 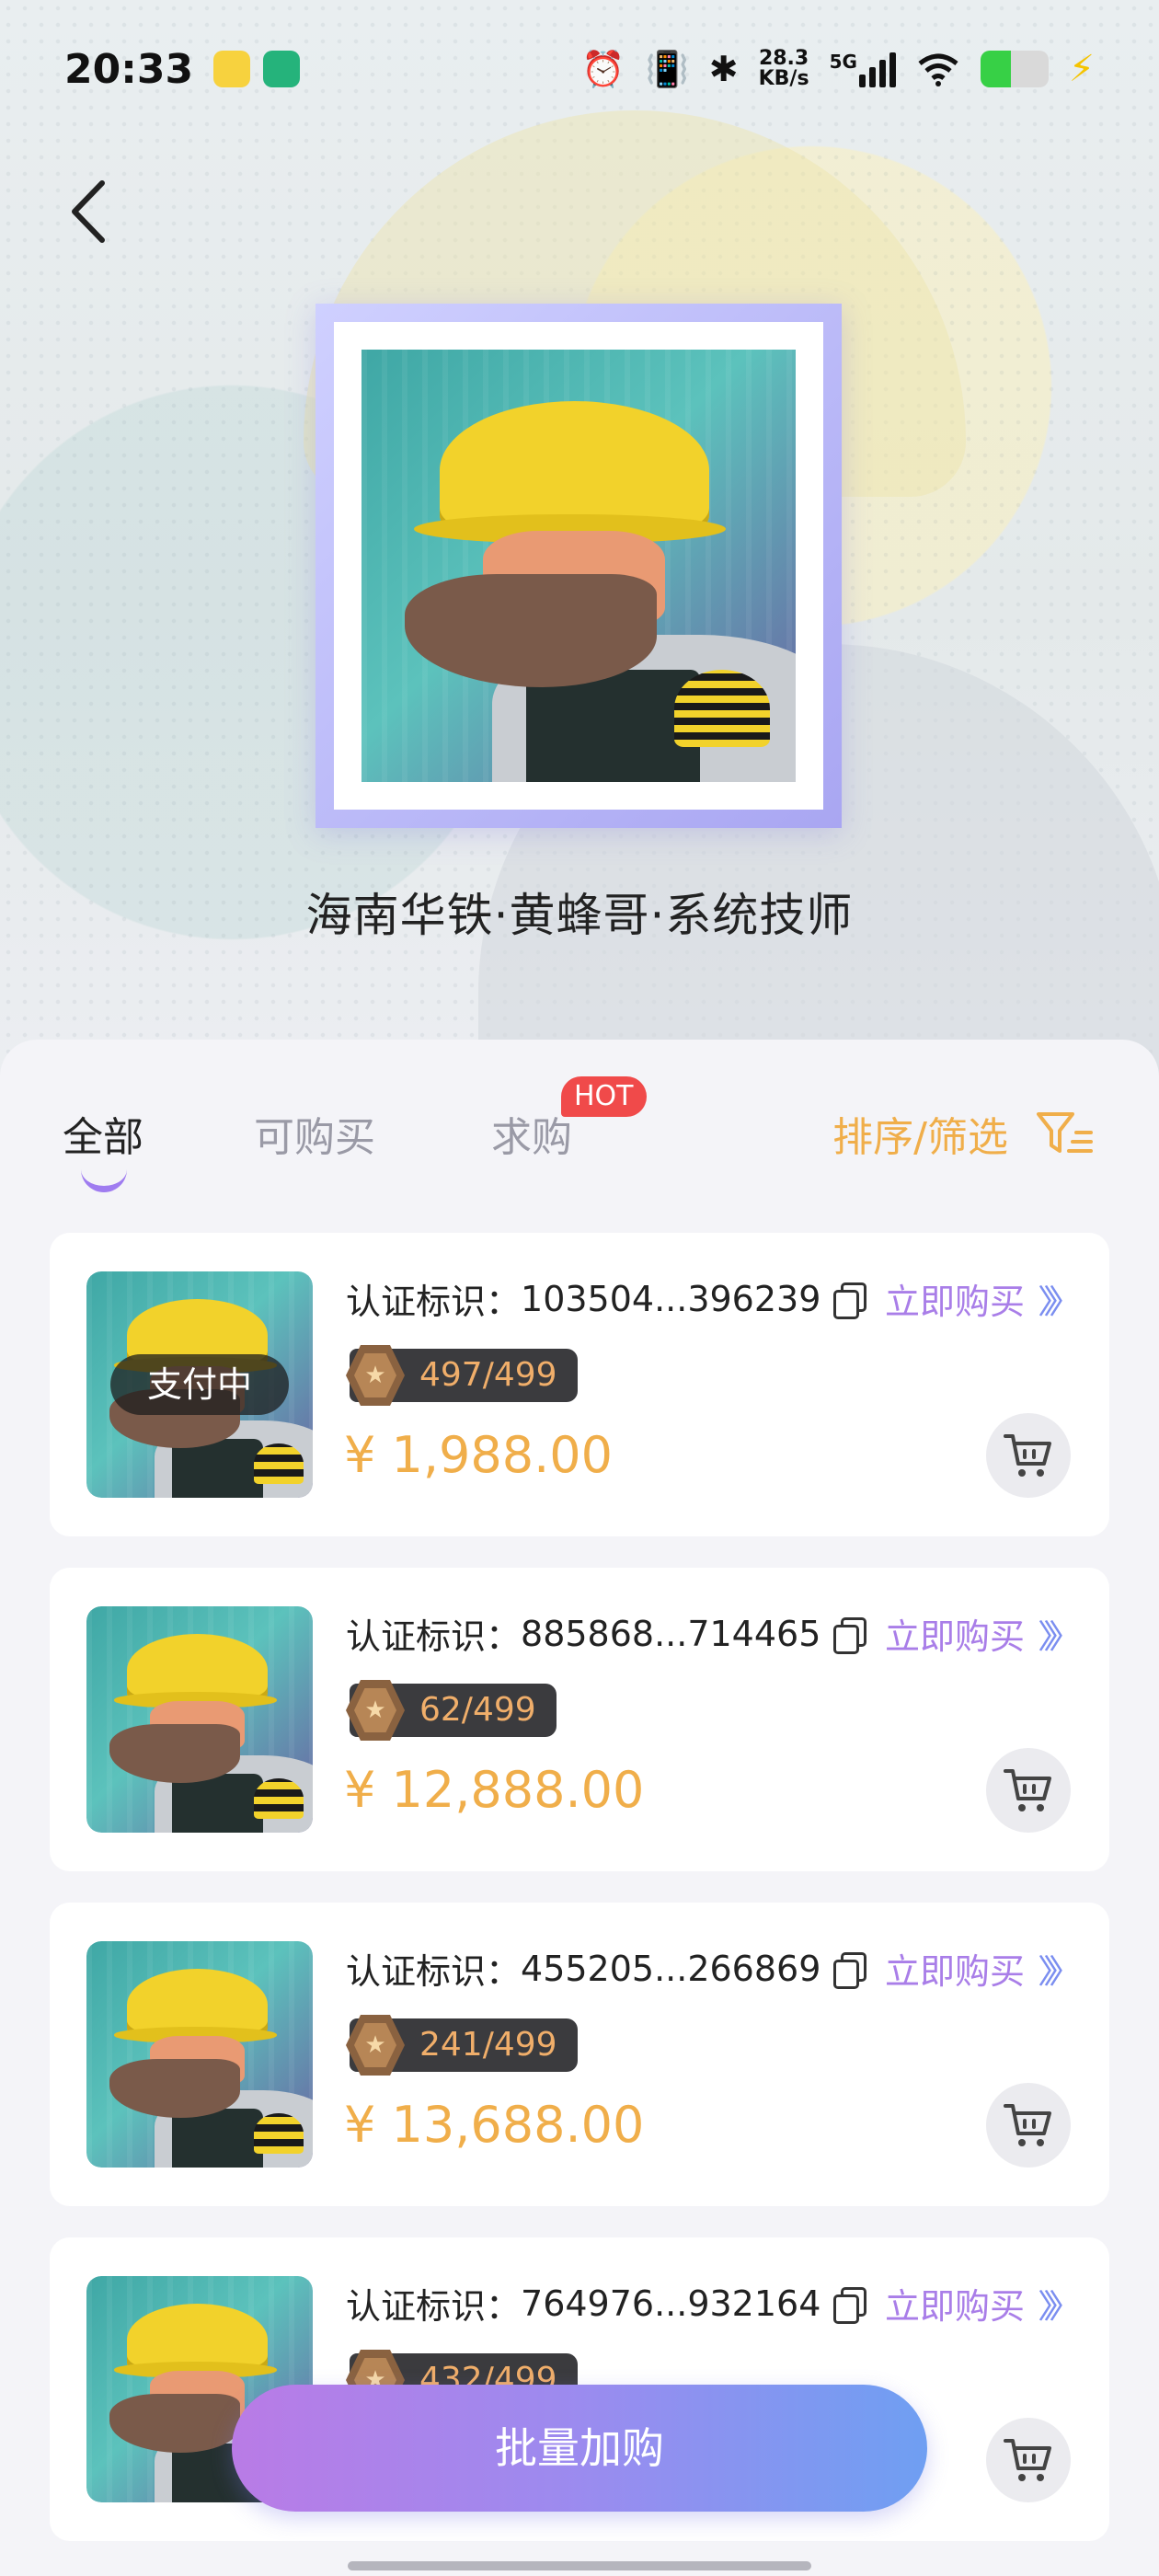 I want to click on edition-number: 241/499, so click(x=488, y=2045).